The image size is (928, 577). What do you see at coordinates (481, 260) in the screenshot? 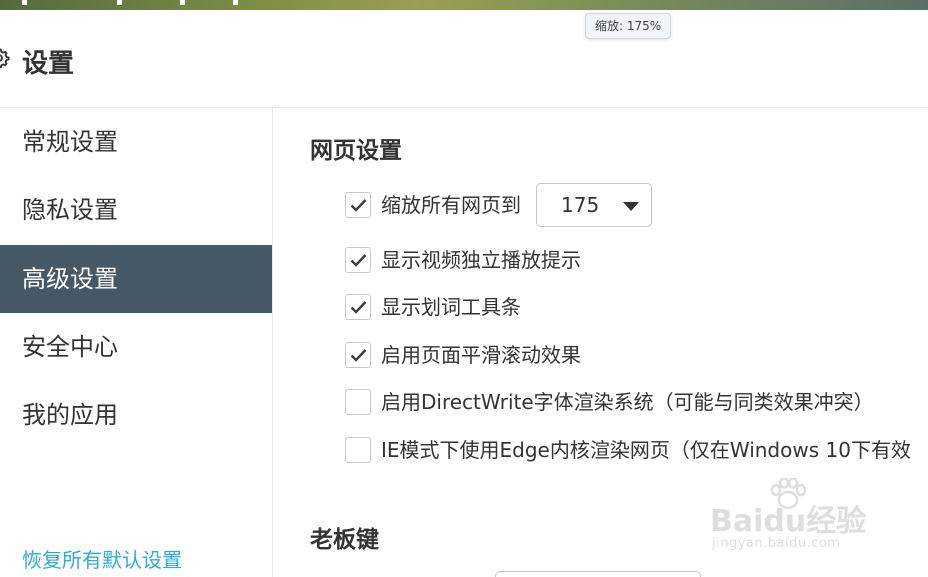
I see `option-label: 显示视频独立播放提示` at bounding box center [481, 260].